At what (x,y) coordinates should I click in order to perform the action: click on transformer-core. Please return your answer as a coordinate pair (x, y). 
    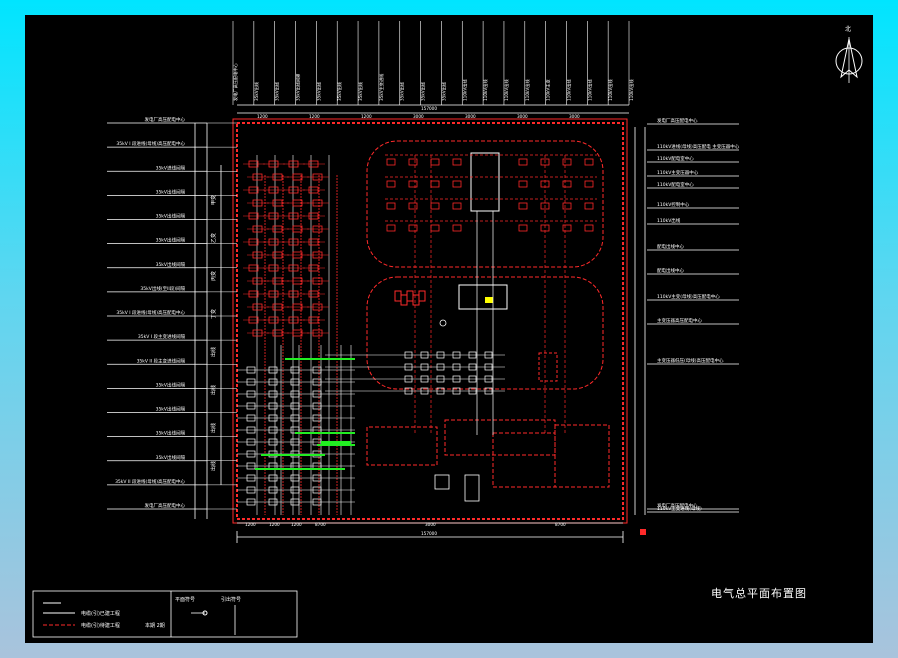
    Looking at the image, I should click on (489, 300).